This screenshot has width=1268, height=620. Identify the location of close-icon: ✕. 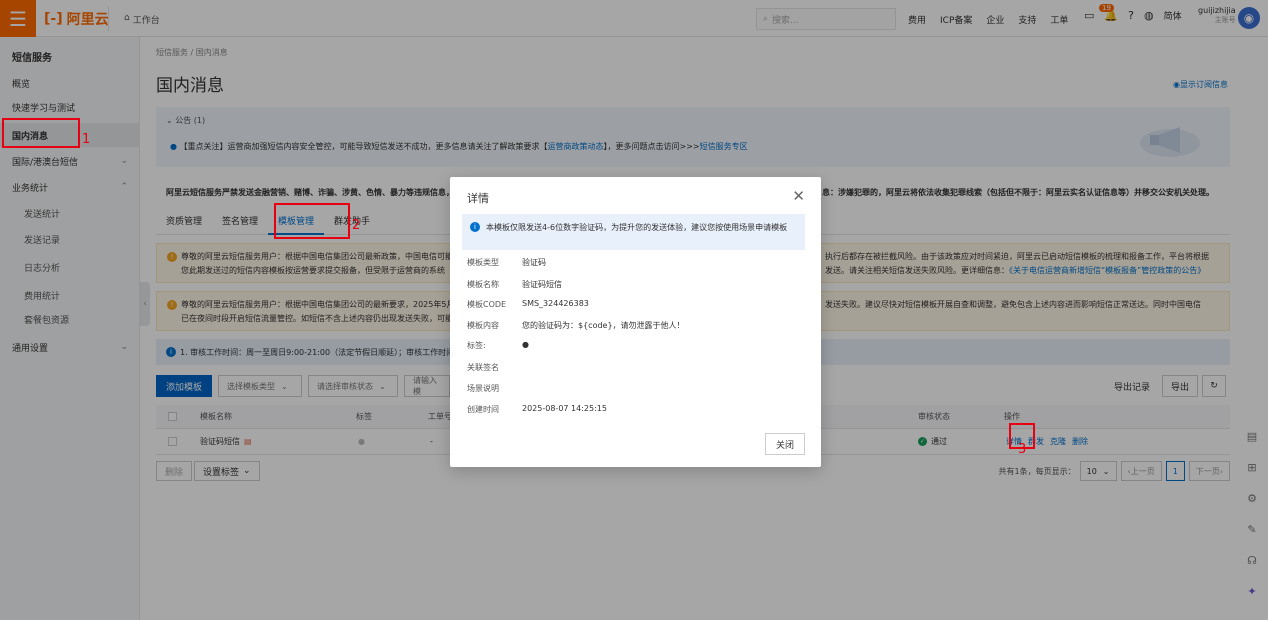
(798, 196).